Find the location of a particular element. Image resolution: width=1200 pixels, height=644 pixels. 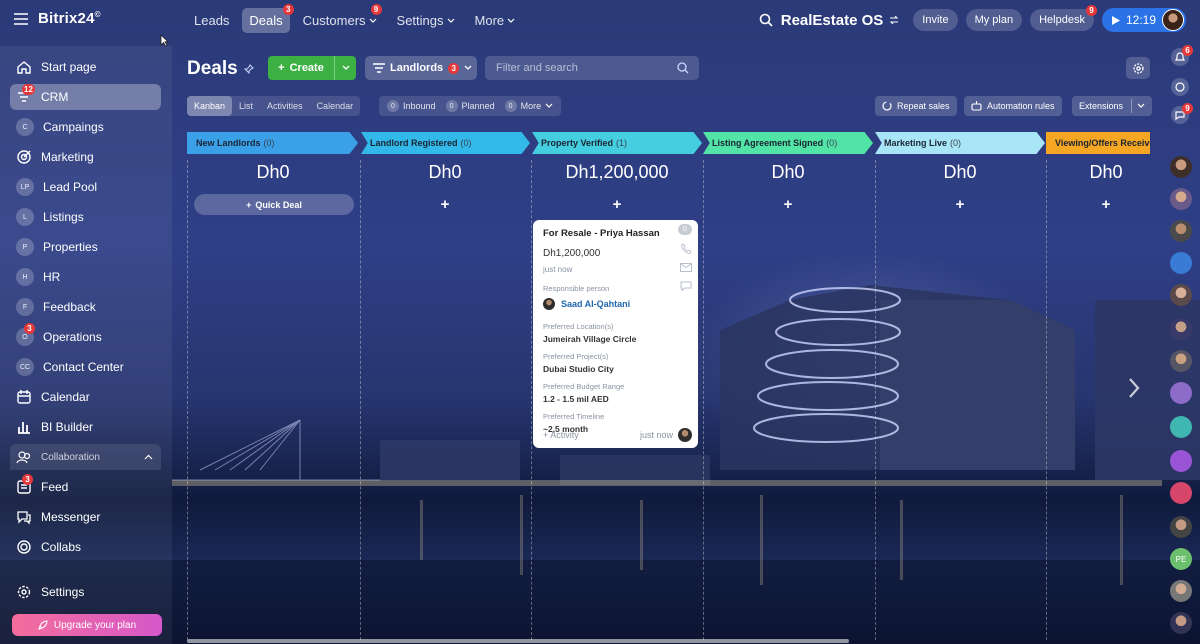

horizontal-scrollbar is located at coordinates (518, 641).